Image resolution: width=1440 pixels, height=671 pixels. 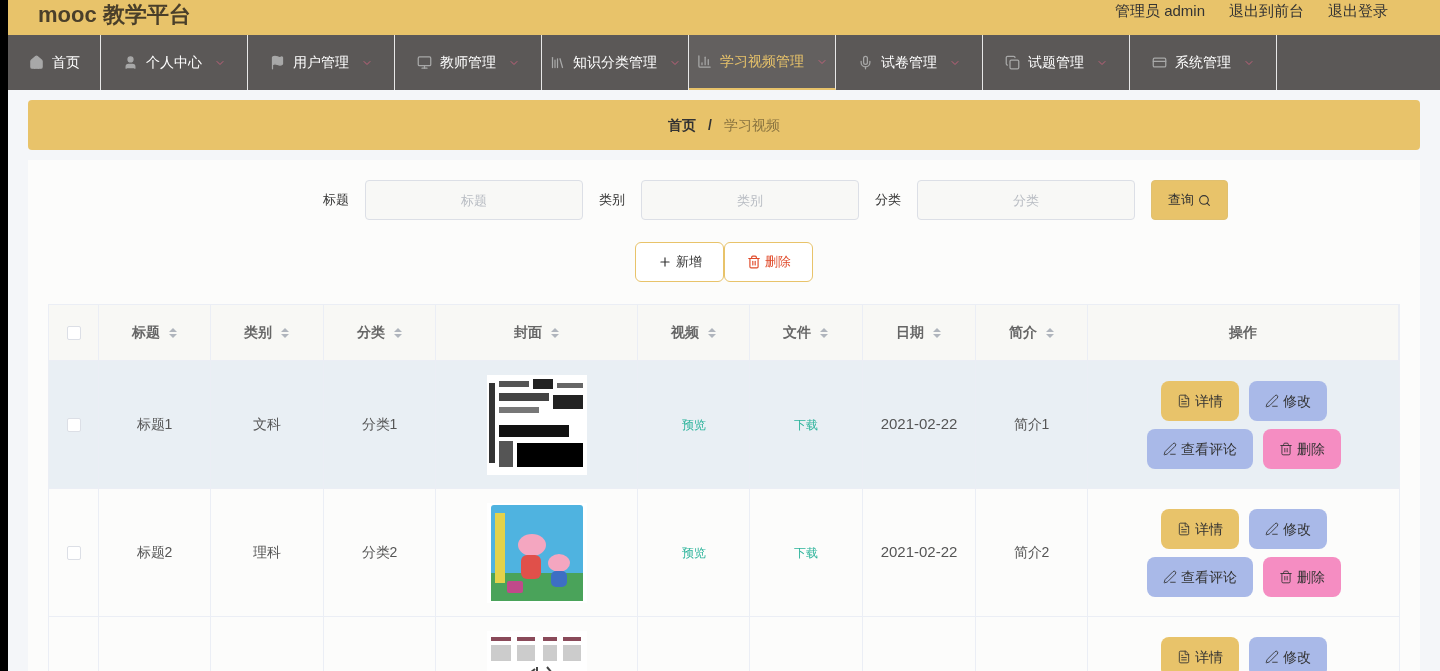 I want to click on field-label: 分类, so click(x=887, y=200).